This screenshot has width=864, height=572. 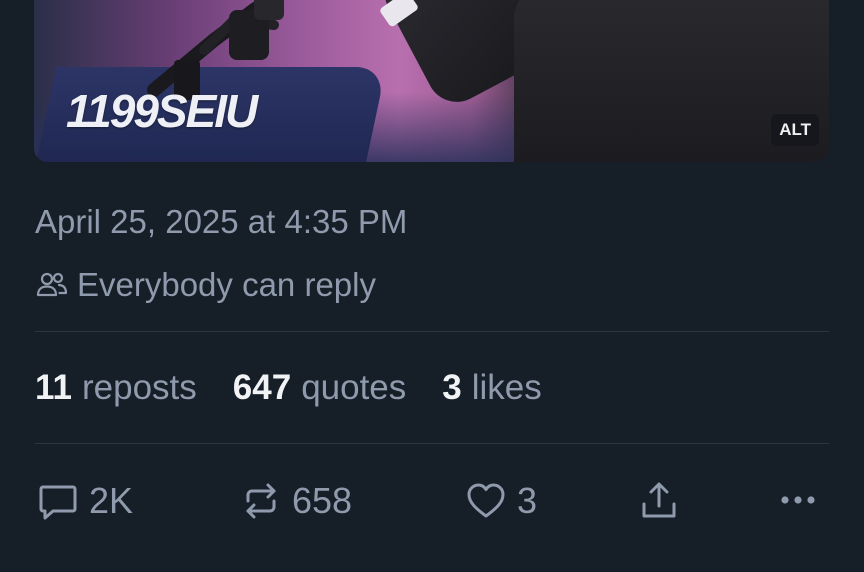 What do you see at coordinates (58, 502) in the screenshot?
I see `reply-icon` at bounding box center [58, 502].